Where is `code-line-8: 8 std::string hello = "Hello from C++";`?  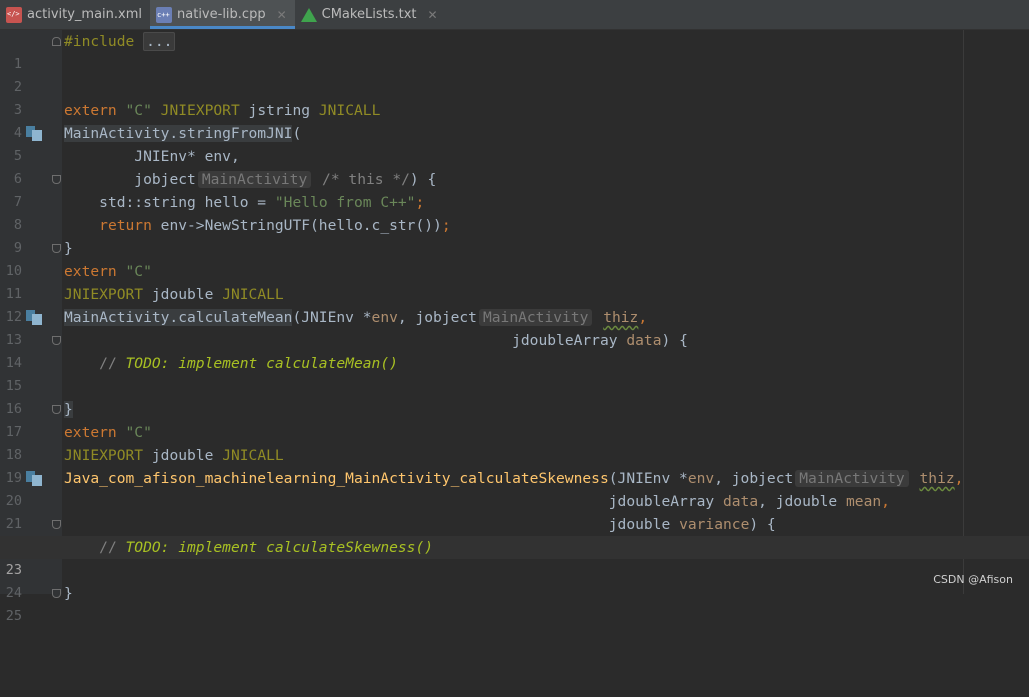
code-line-8: 8 std::string hello = "Hello from C++"; is located at coordinates (514, 212).